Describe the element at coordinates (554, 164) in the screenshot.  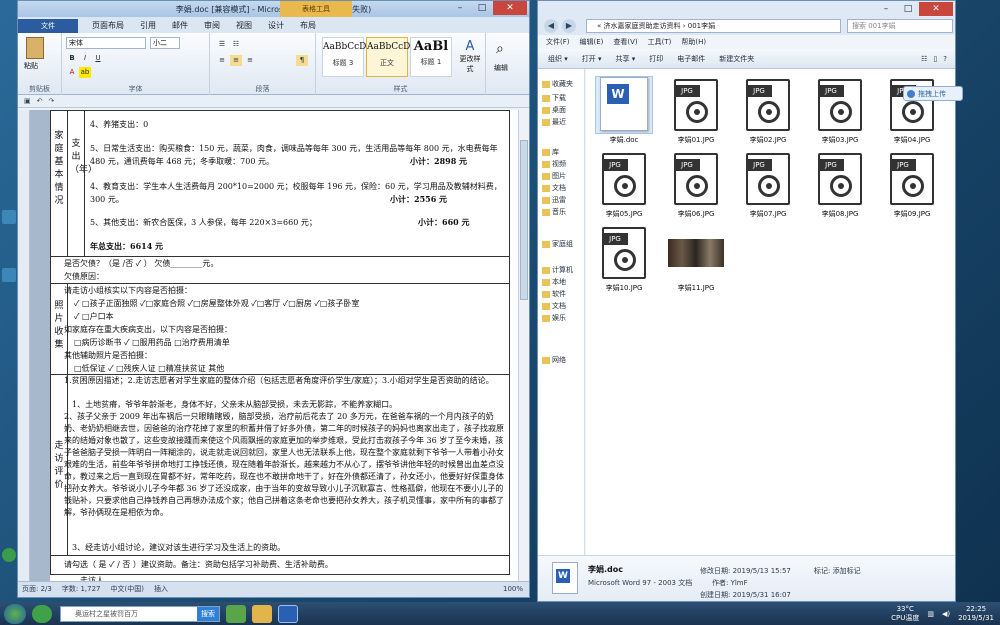
I see `nav-item: 视频` at that location.